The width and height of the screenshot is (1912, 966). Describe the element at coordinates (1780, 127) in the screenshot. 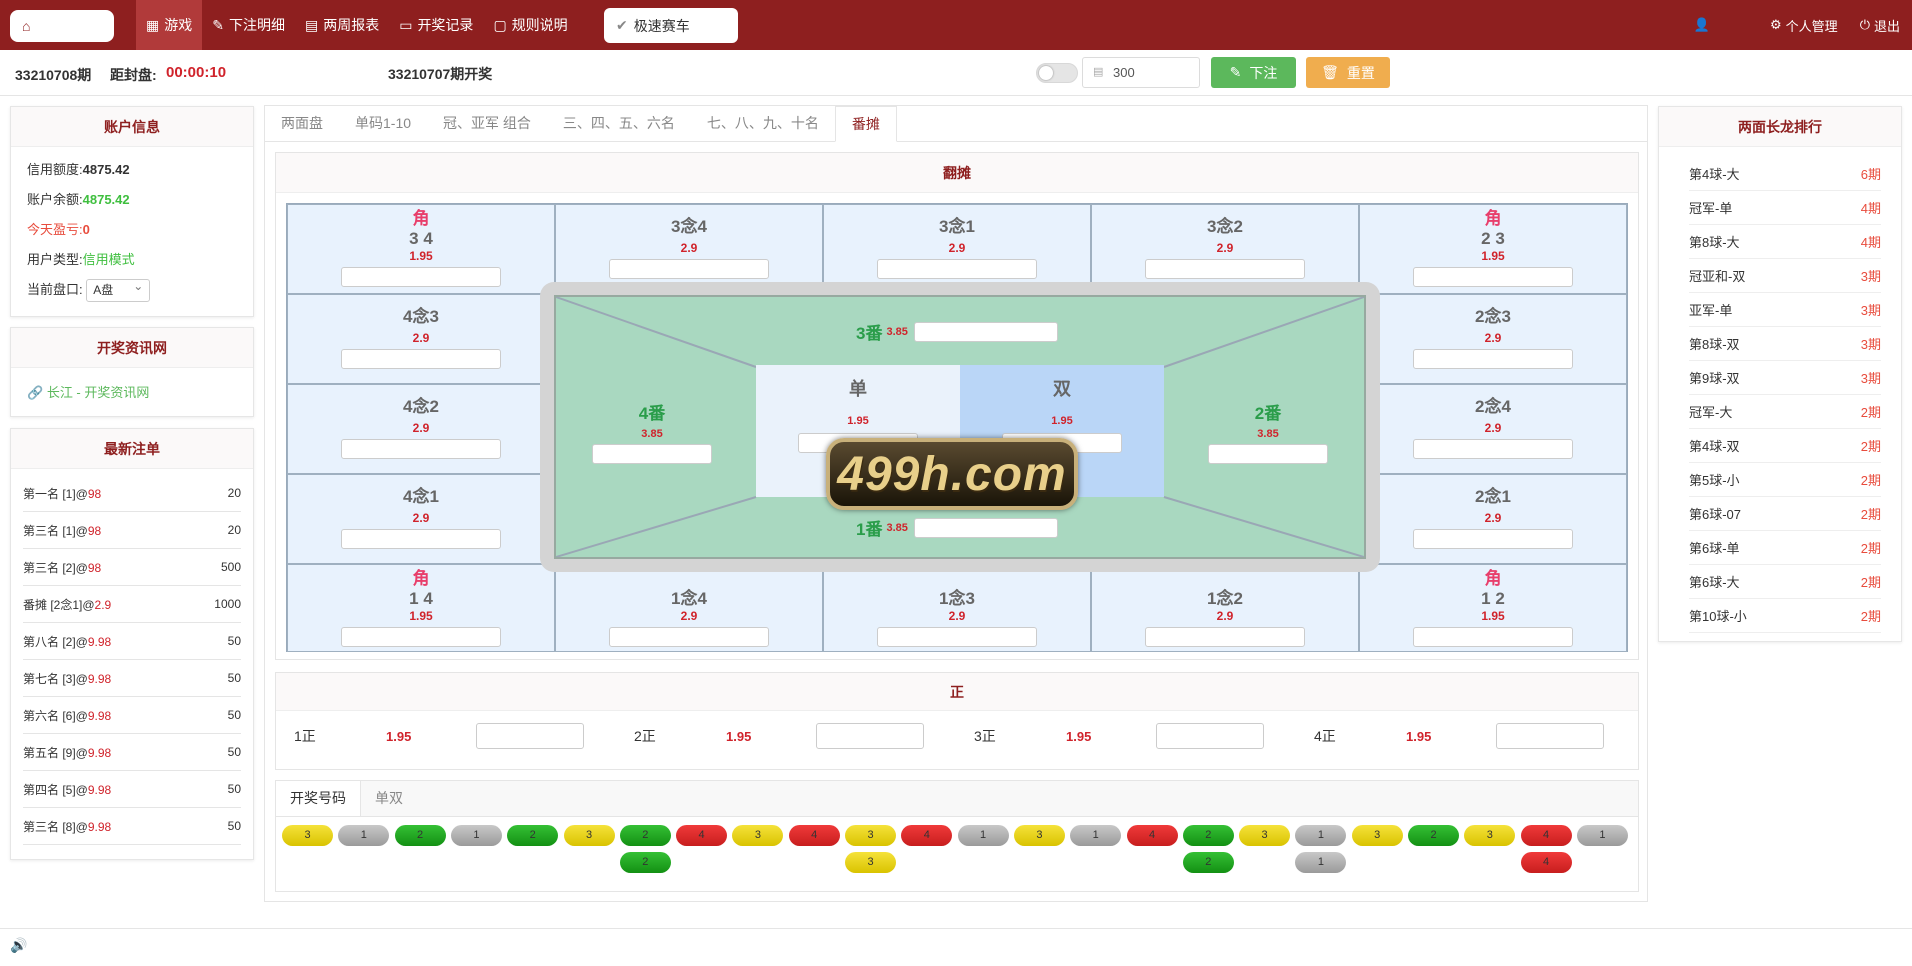

I see `panel-title: 两面长龙排行` at that location.